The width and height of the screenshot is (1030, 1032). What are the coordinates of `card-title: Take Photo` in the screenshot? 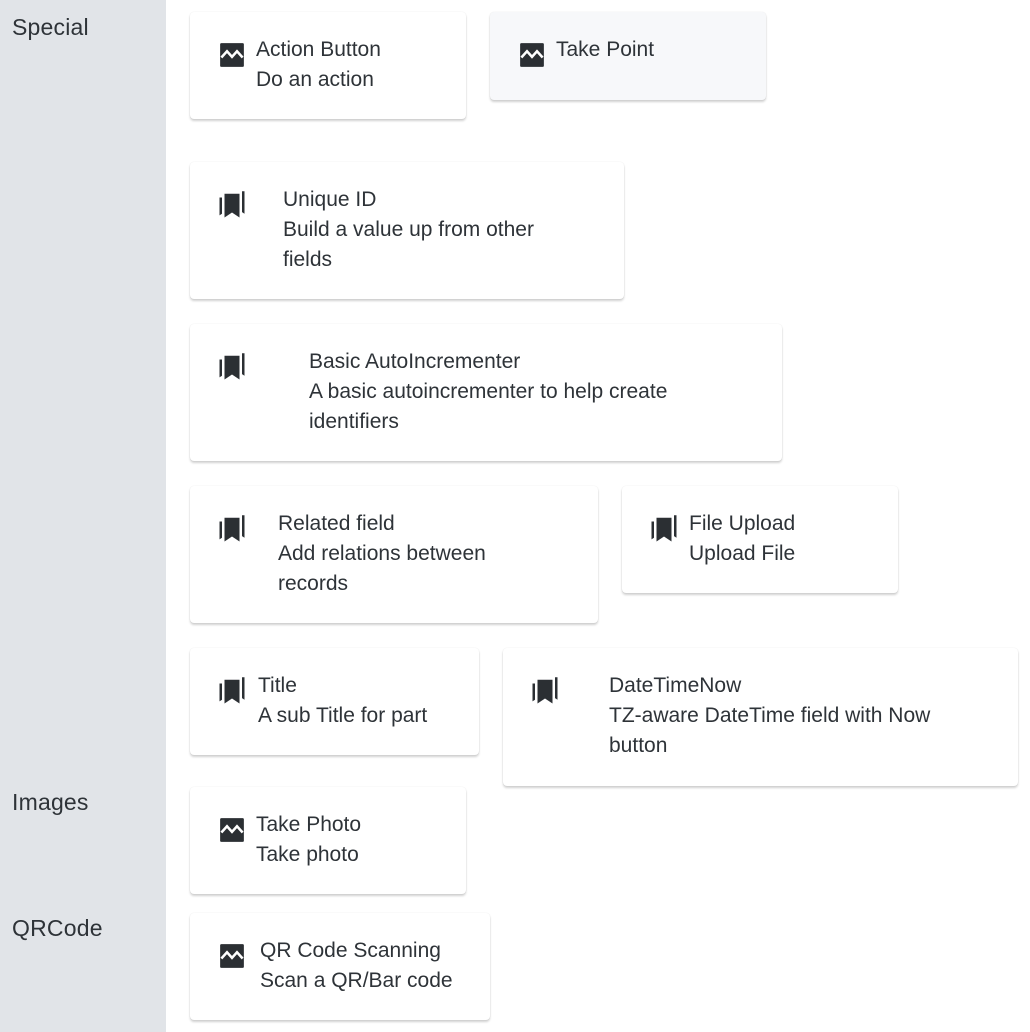 It's located at (309, 824).